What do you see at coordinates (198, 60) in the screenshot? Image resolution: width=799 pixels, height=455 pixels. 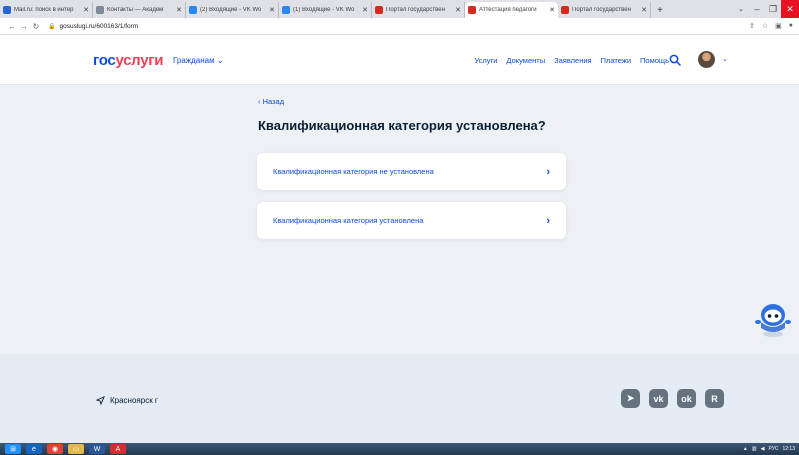 I see `citizens-menu: Гражданам ⌄` at bounding box center [198, 60].